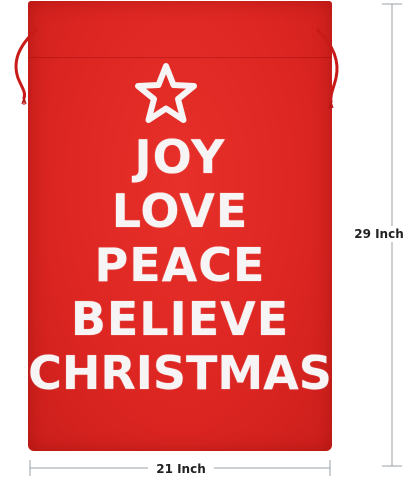  I want to click on drawstring-hem, so click(180, 29).